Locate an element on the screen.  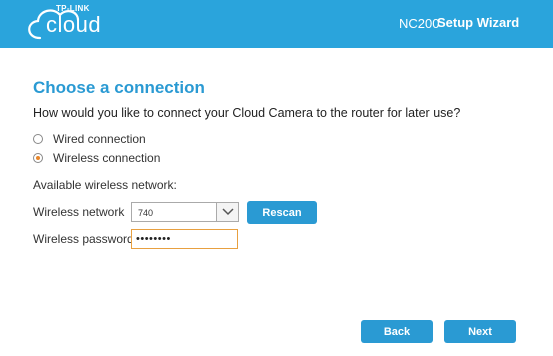
model-name: NC200 is located at coordinates (419, 23).